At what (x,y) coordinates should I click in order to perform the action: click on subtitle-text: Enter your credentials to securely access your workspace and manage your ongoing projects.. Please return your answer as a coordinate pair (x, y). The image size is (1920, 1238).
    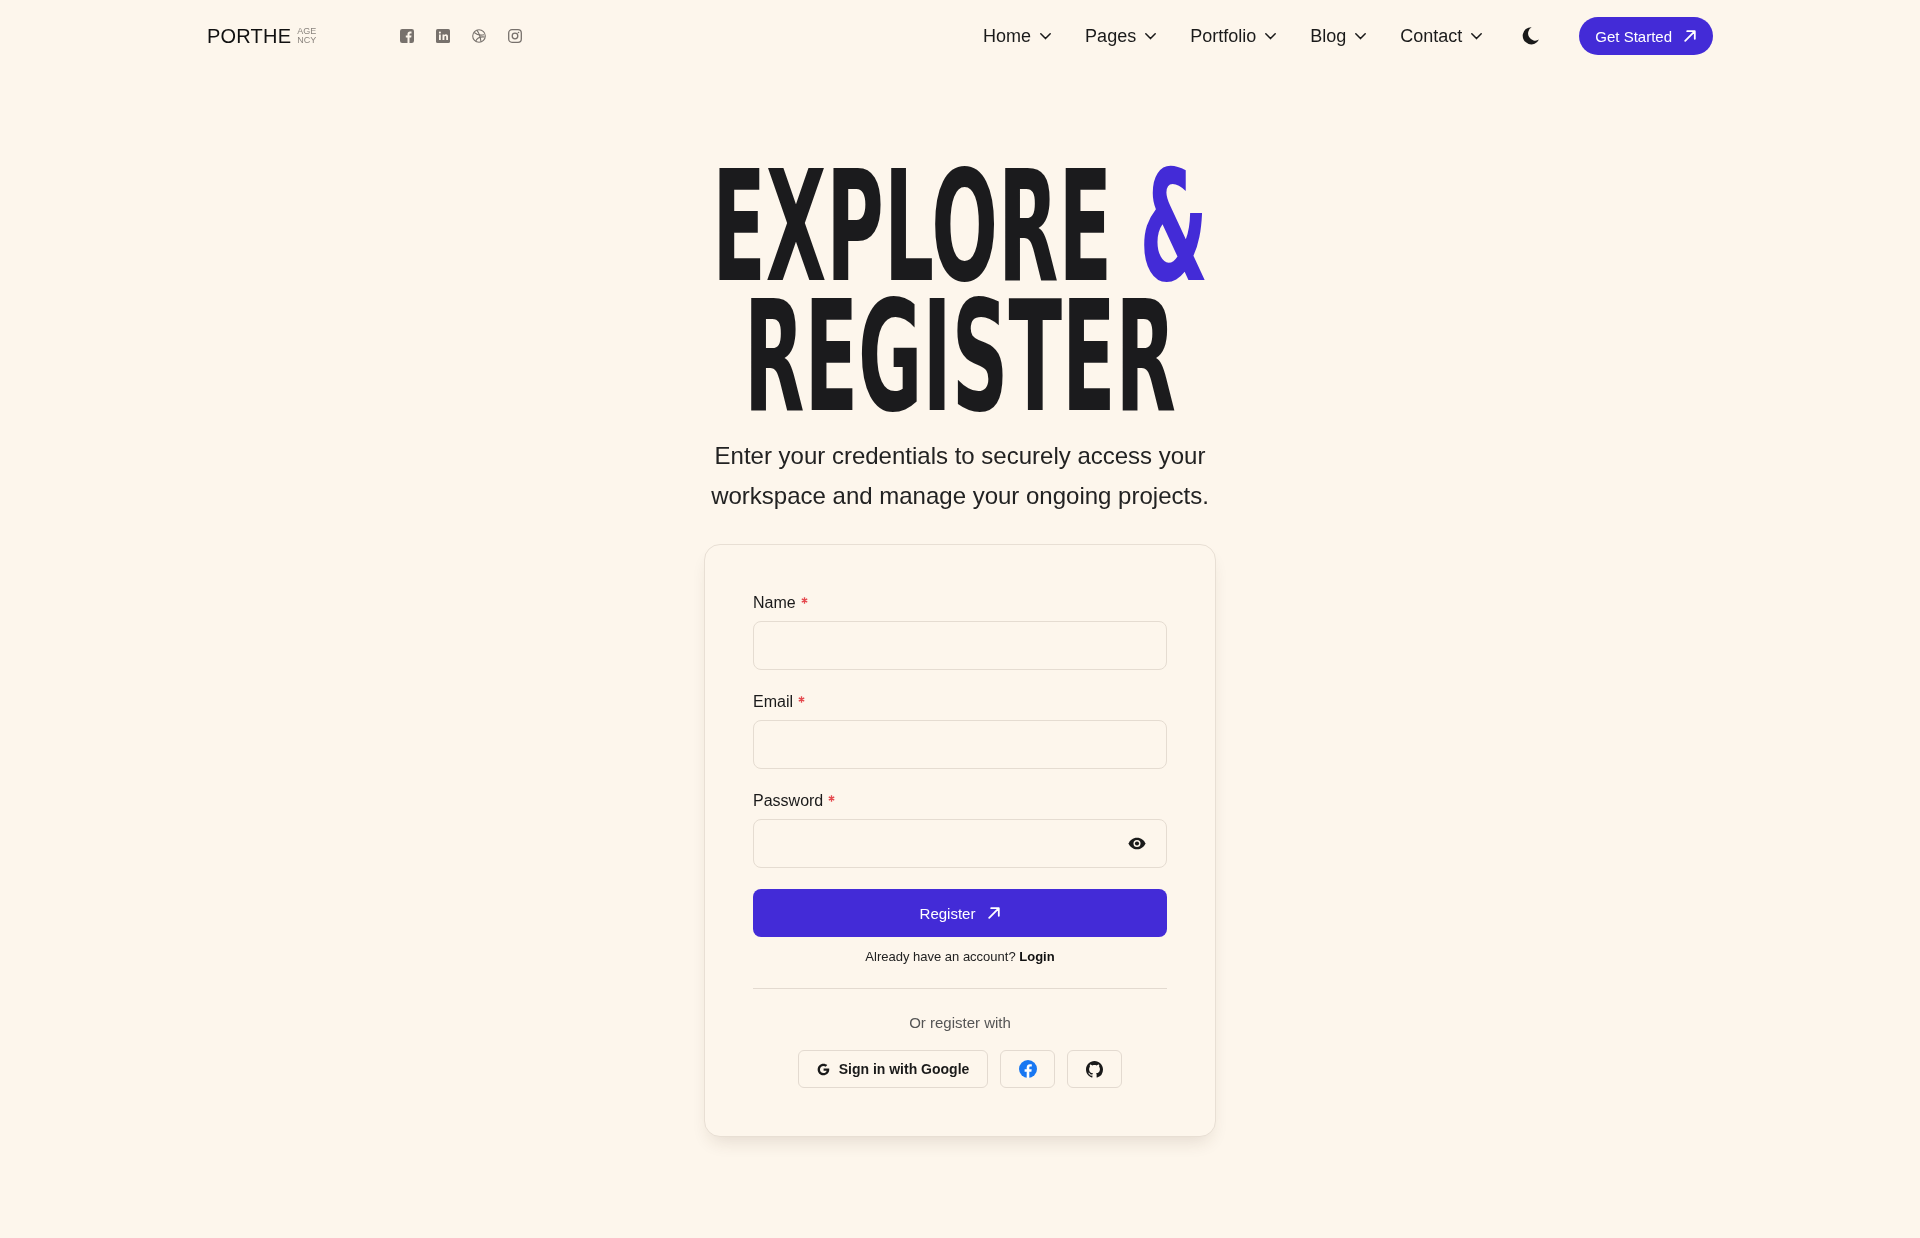
    Looking at the image, I should click on (960, 476).